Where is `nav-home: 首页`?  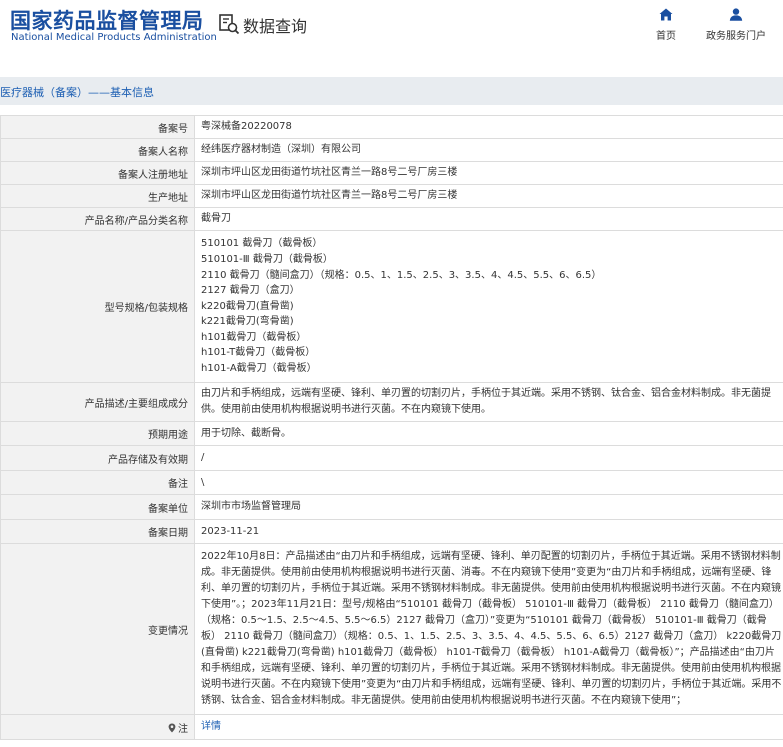
nav-home: 首页 is located at coordinates (666, 25).